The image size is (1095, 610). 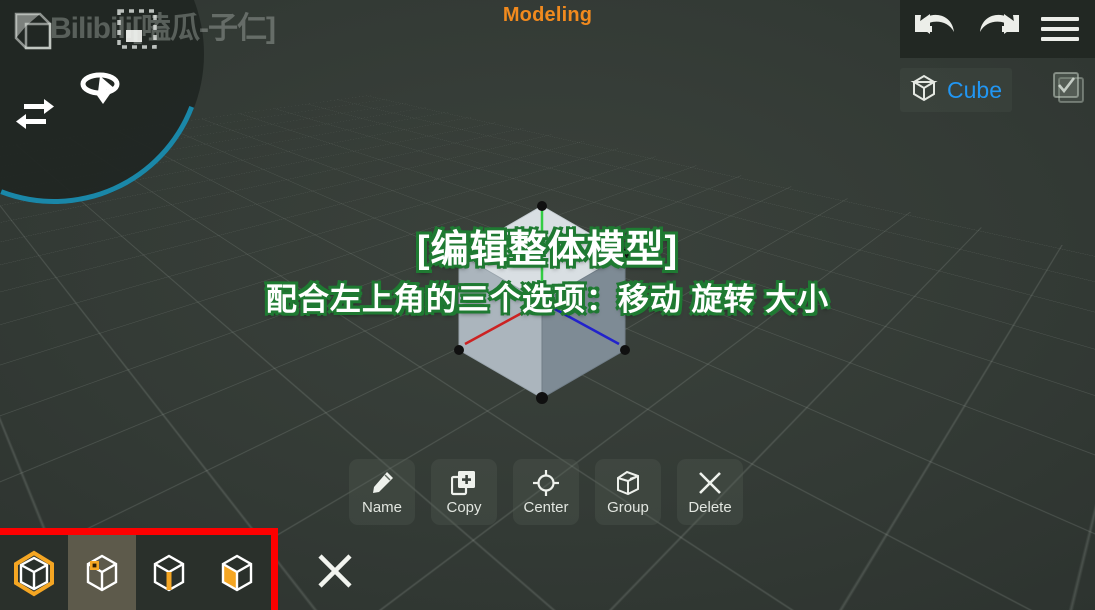 I want to click on layer-item-cube: Cube, so click(x=956, y=90).